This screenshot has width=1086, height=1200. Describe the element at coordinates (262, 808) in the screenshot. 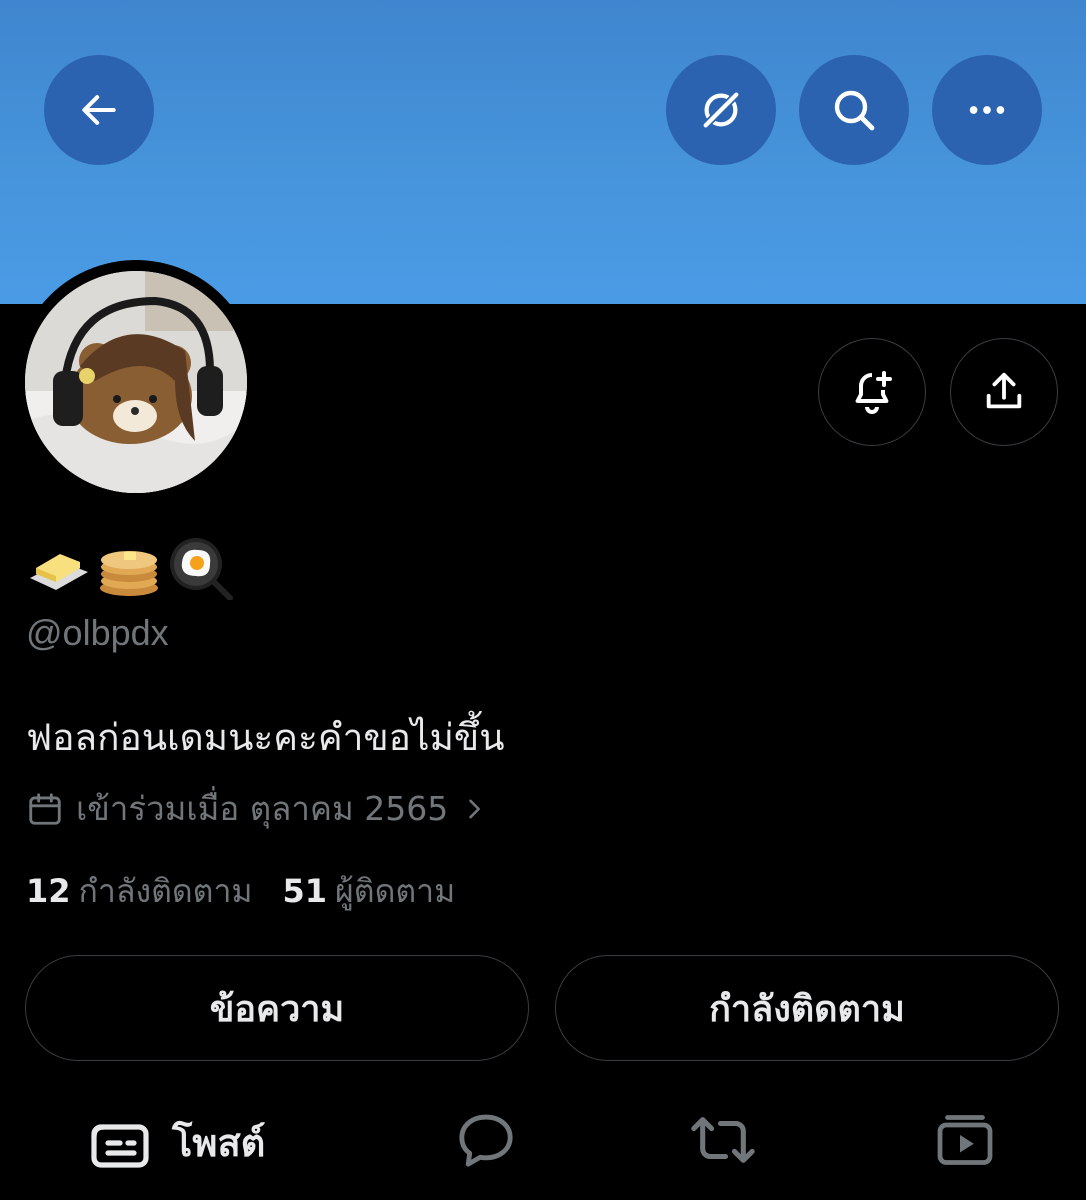

I see `joined-date-text: เข้าร่วมเมื่อ ตุลาคม 2565` at that location.